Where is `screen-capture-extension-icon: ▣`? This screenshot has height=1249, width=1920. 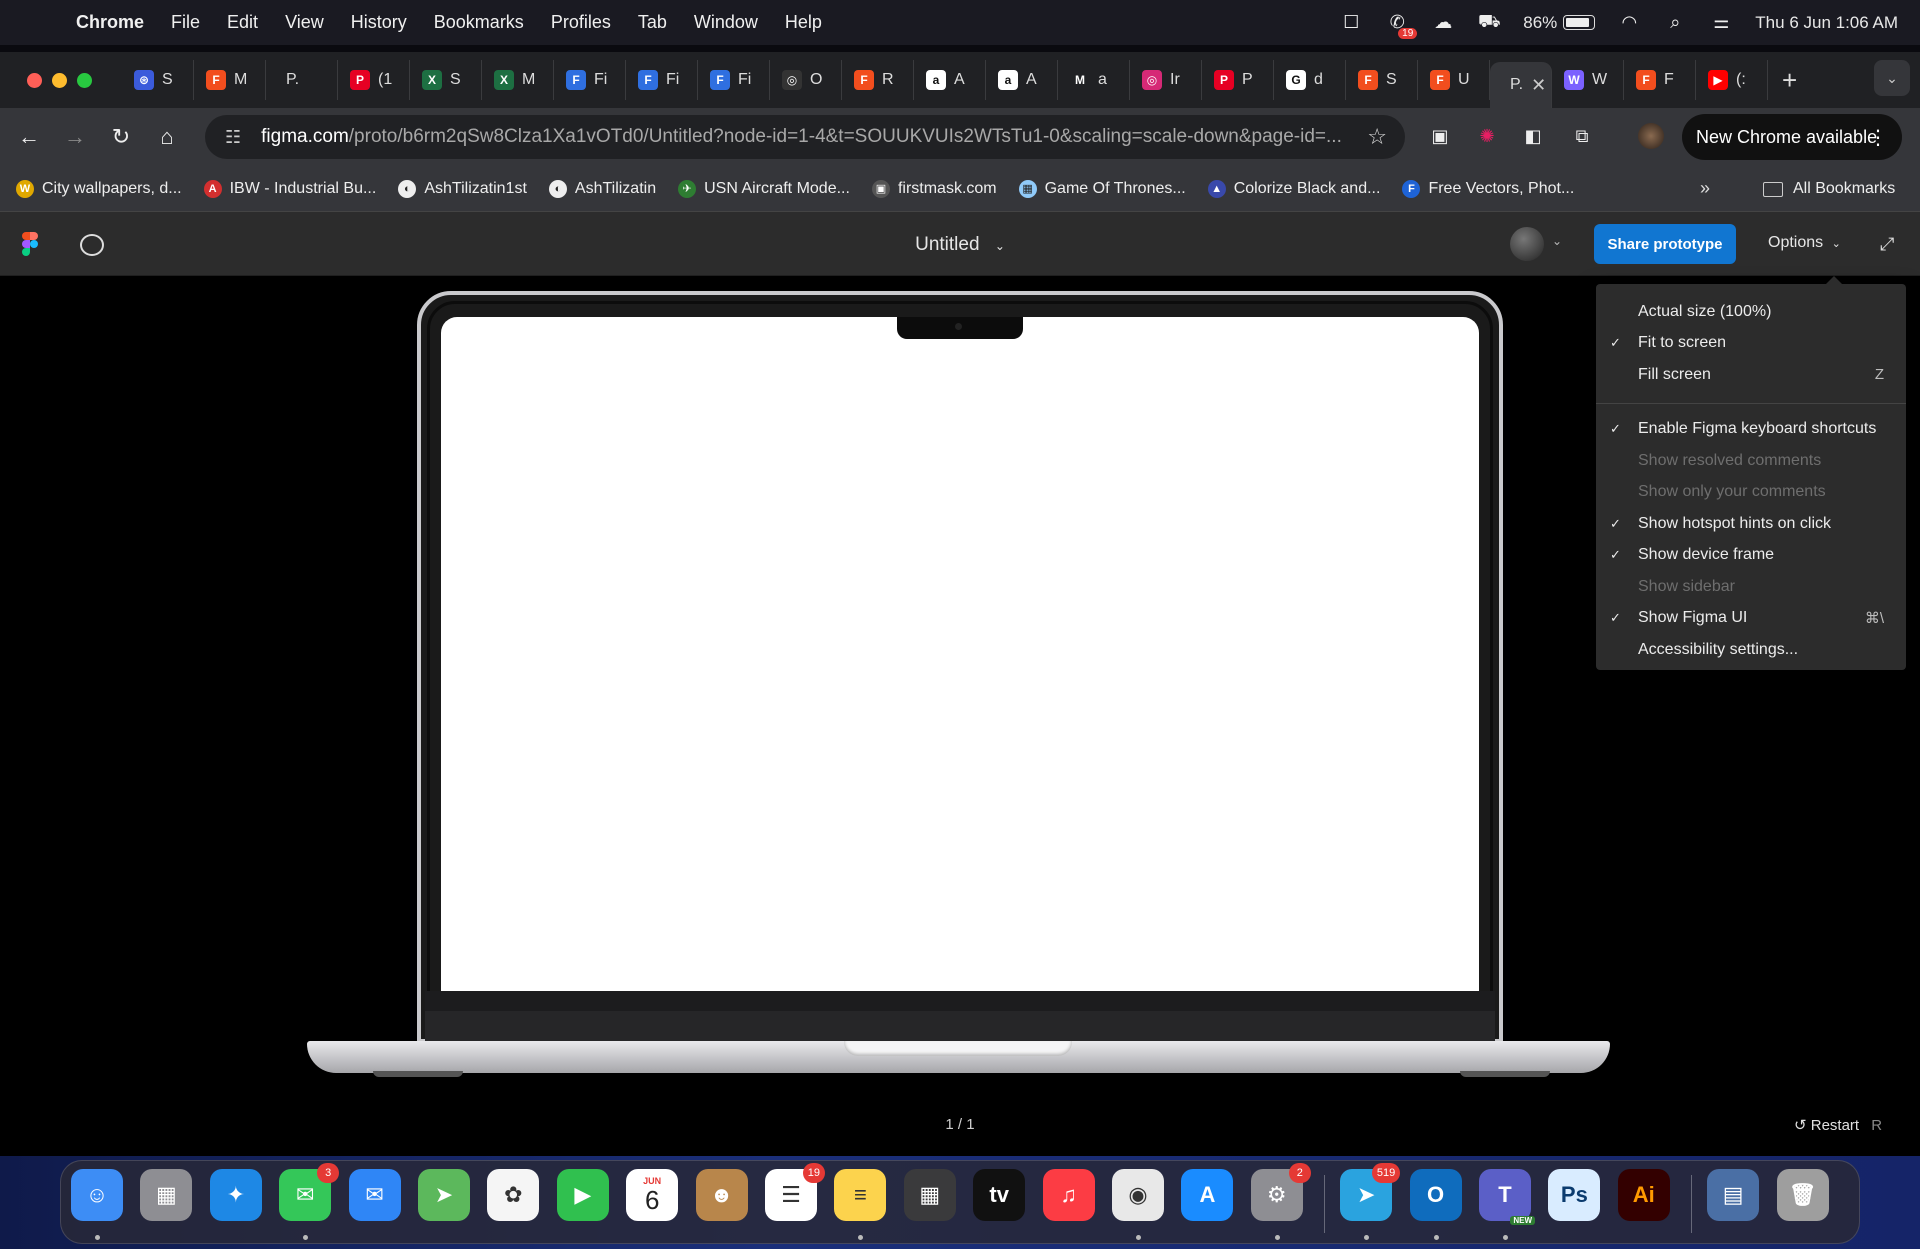
screen-capture-extension-icon: ▣ is located at coordinates (1440, 136).